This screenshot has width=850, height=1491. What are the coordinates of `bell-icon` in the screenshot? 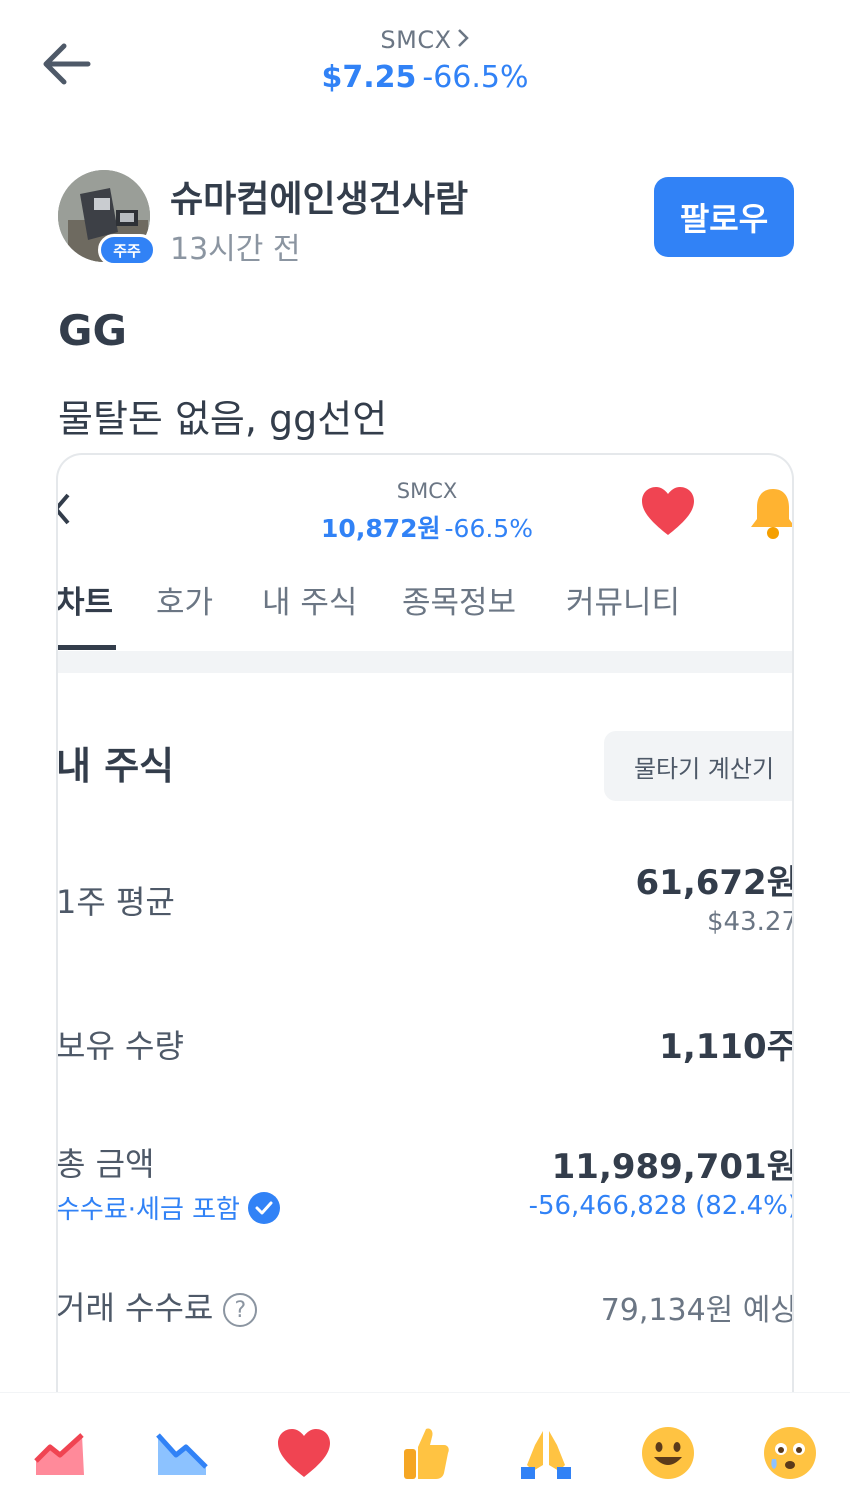 It's located at (771, 514).